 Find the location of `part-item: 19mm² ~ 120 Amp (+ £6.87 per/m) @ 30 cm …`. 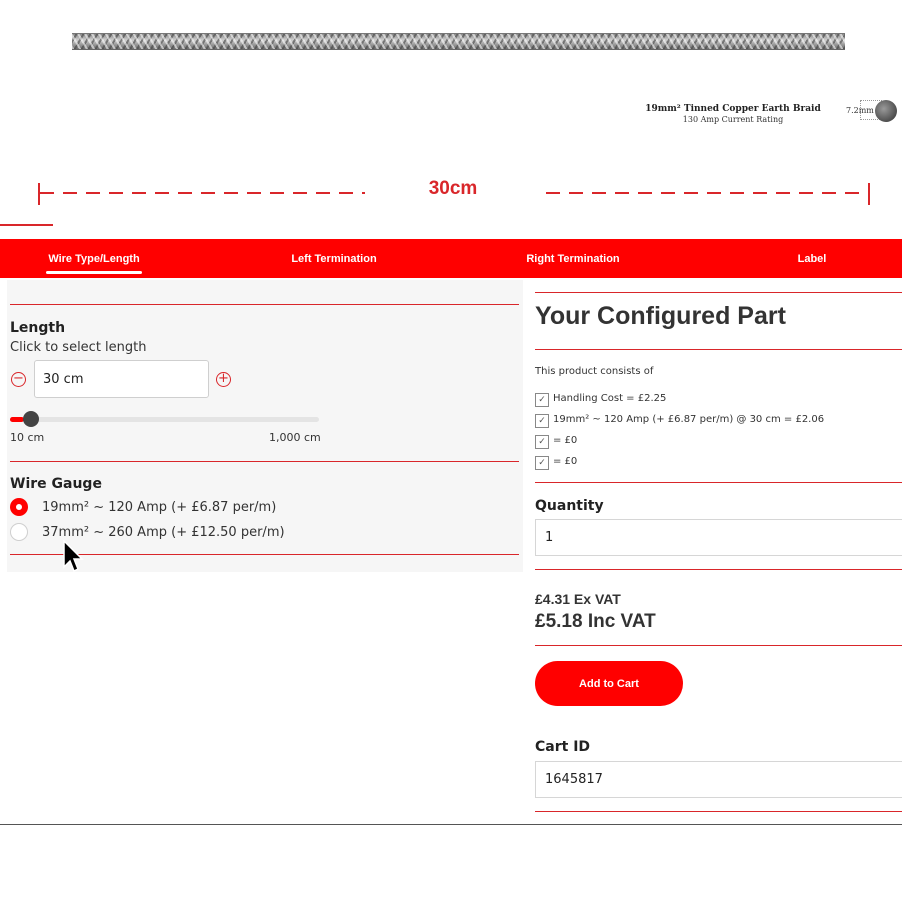

part-item: 19mm² ~ 120 Amp (+ £6.87 per/m) @ 30 cm … is located at coordinates (689, 419).